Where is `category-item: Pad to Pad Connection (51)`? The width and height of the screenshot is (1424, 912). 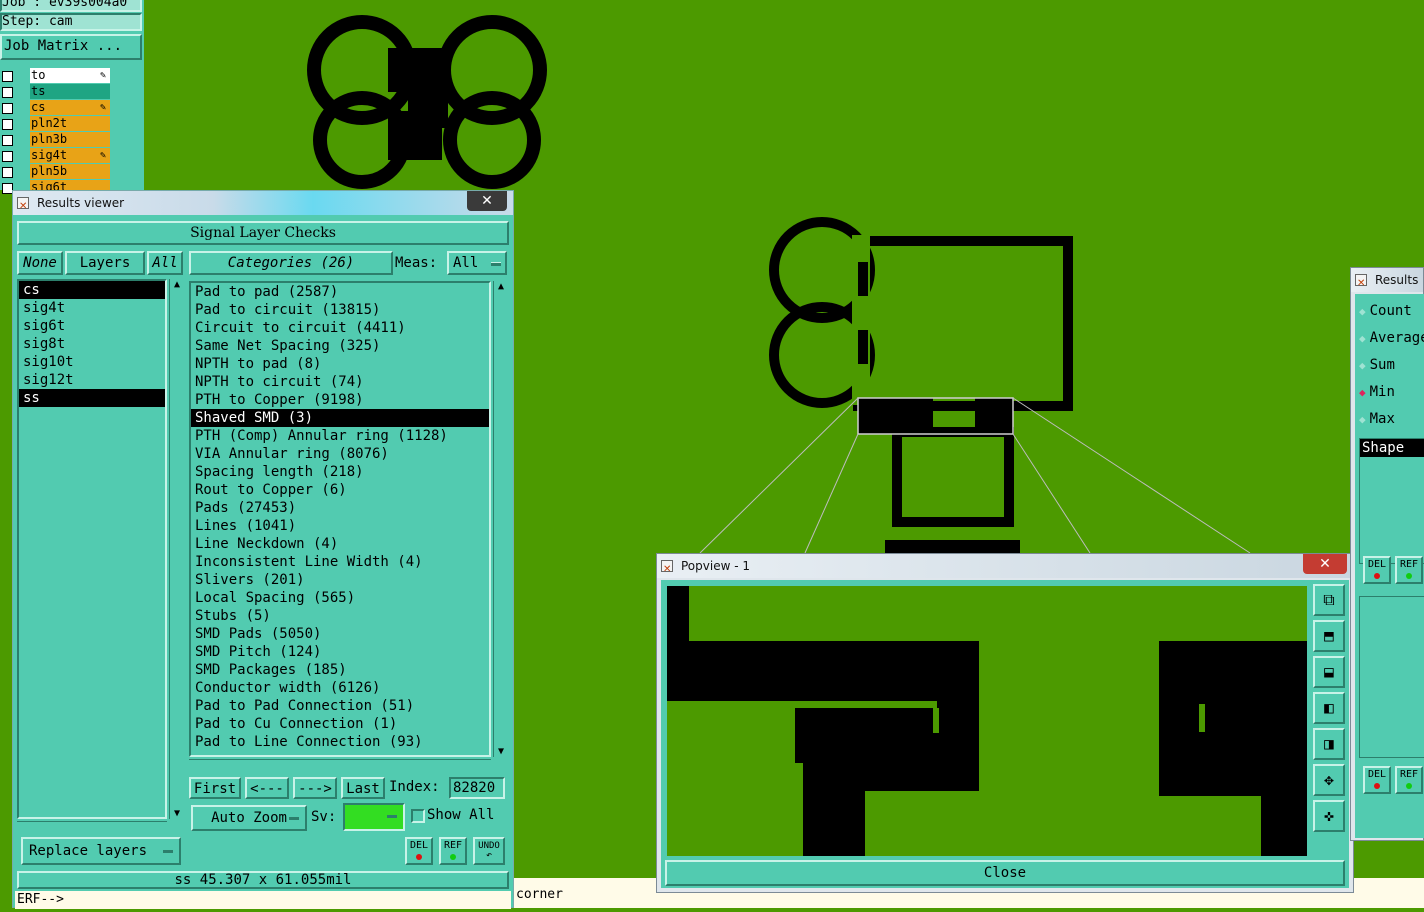 category-item: Pad to Pad Connection (51) is located at coordinates (340, 706).